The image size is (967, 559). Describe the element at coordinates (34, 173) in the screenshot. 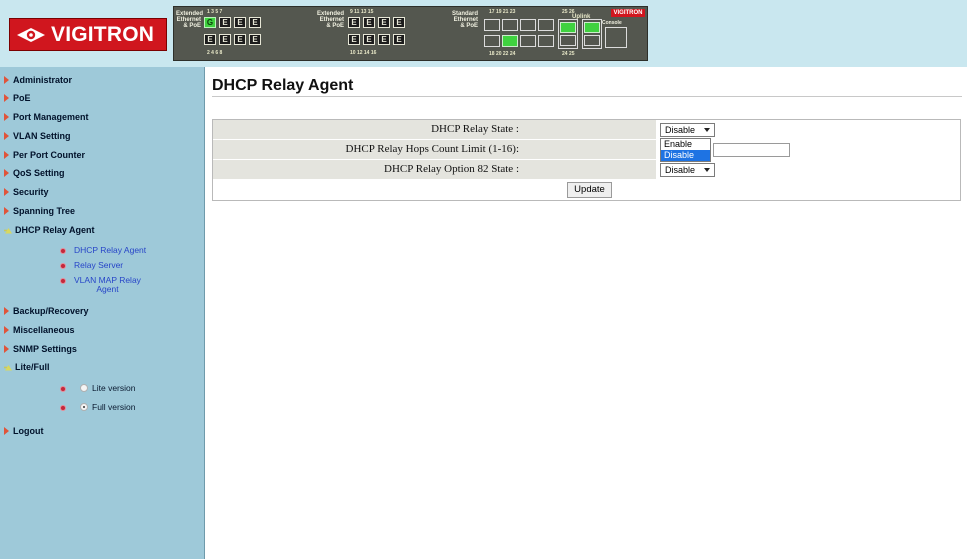

I see `sidebar-item-qos-setting: QoS Setting` at that location.